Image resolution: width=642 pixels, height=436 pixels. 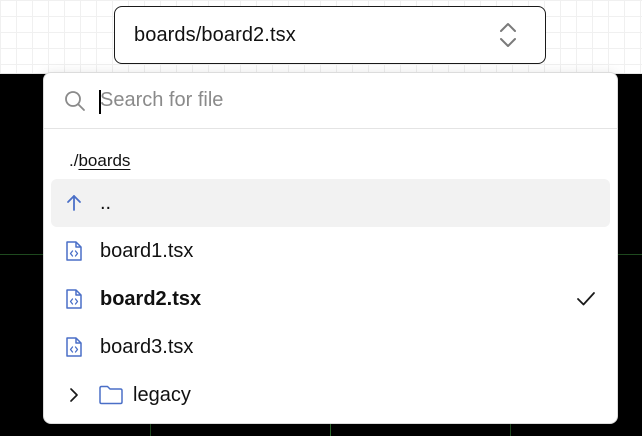 I want to click on text-caret, so click(x=100, y=102).